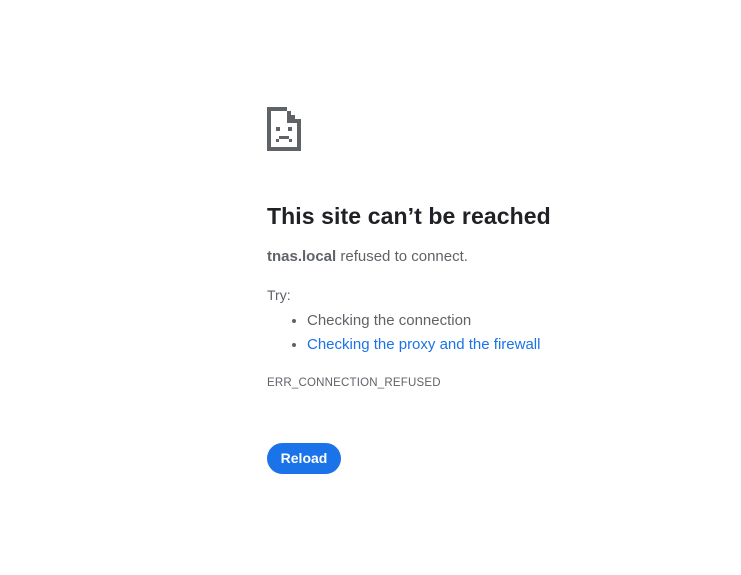  What do you see at coordinates (409, 216) in the screenshot?
I see `page-title: This site can’t be reached` at bounding box center [409, 216].